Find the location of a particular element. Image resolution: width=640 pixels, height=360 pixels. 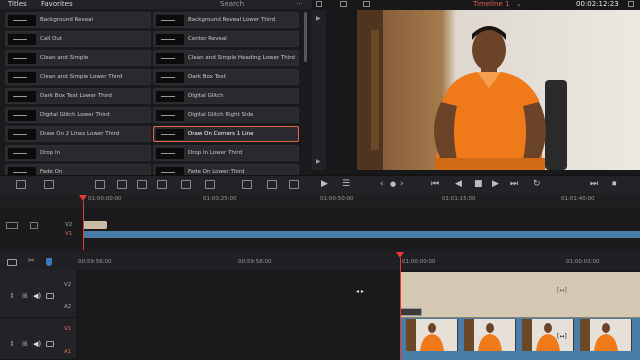

camera-icon is located at coordinates (12, 262).